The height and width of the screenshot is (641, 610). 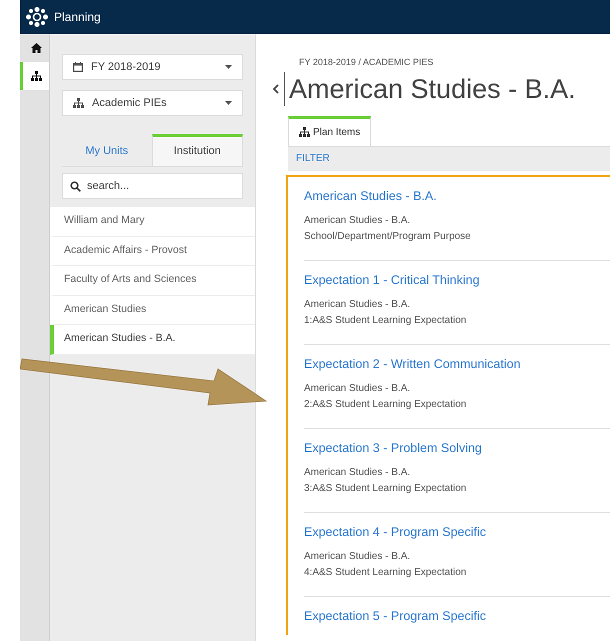 What do you see at coordinates (152, 103) in the screenshot?
I see `selector-dropdown: Academic PIEs` at bounding box center [152, 103].